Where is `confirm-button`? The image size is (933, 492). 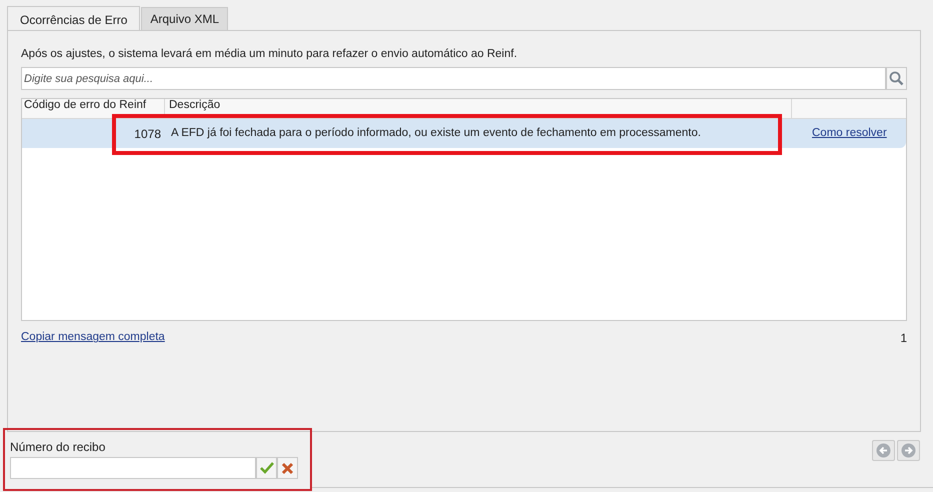
confirm-button is located at coordinates (266, 468).